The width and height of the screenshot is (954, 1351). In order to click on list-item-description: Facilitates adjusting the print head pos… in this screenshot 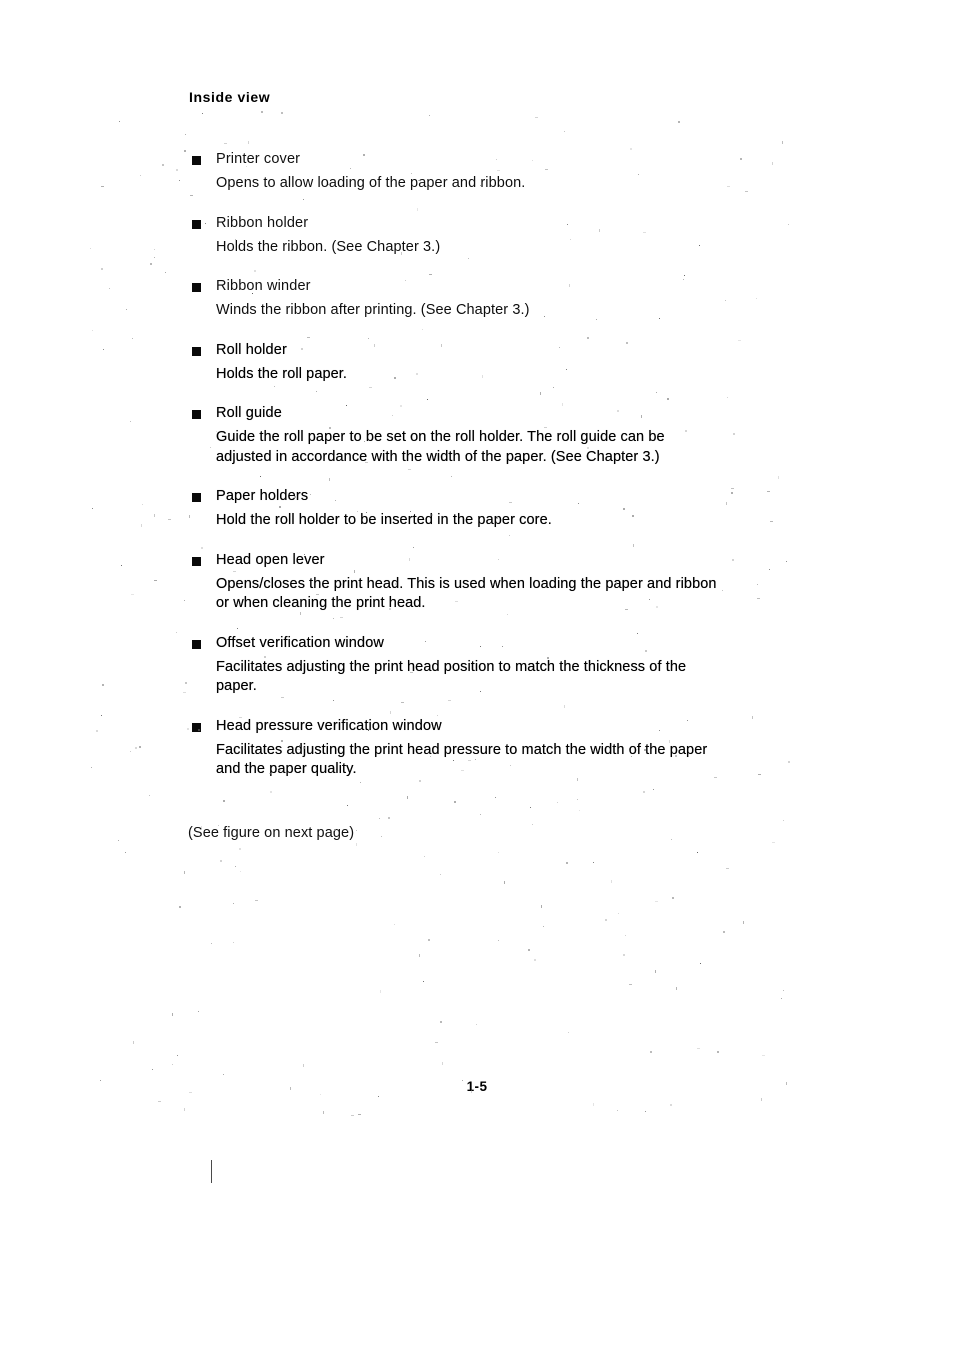, I will do `click(451, 676)`.